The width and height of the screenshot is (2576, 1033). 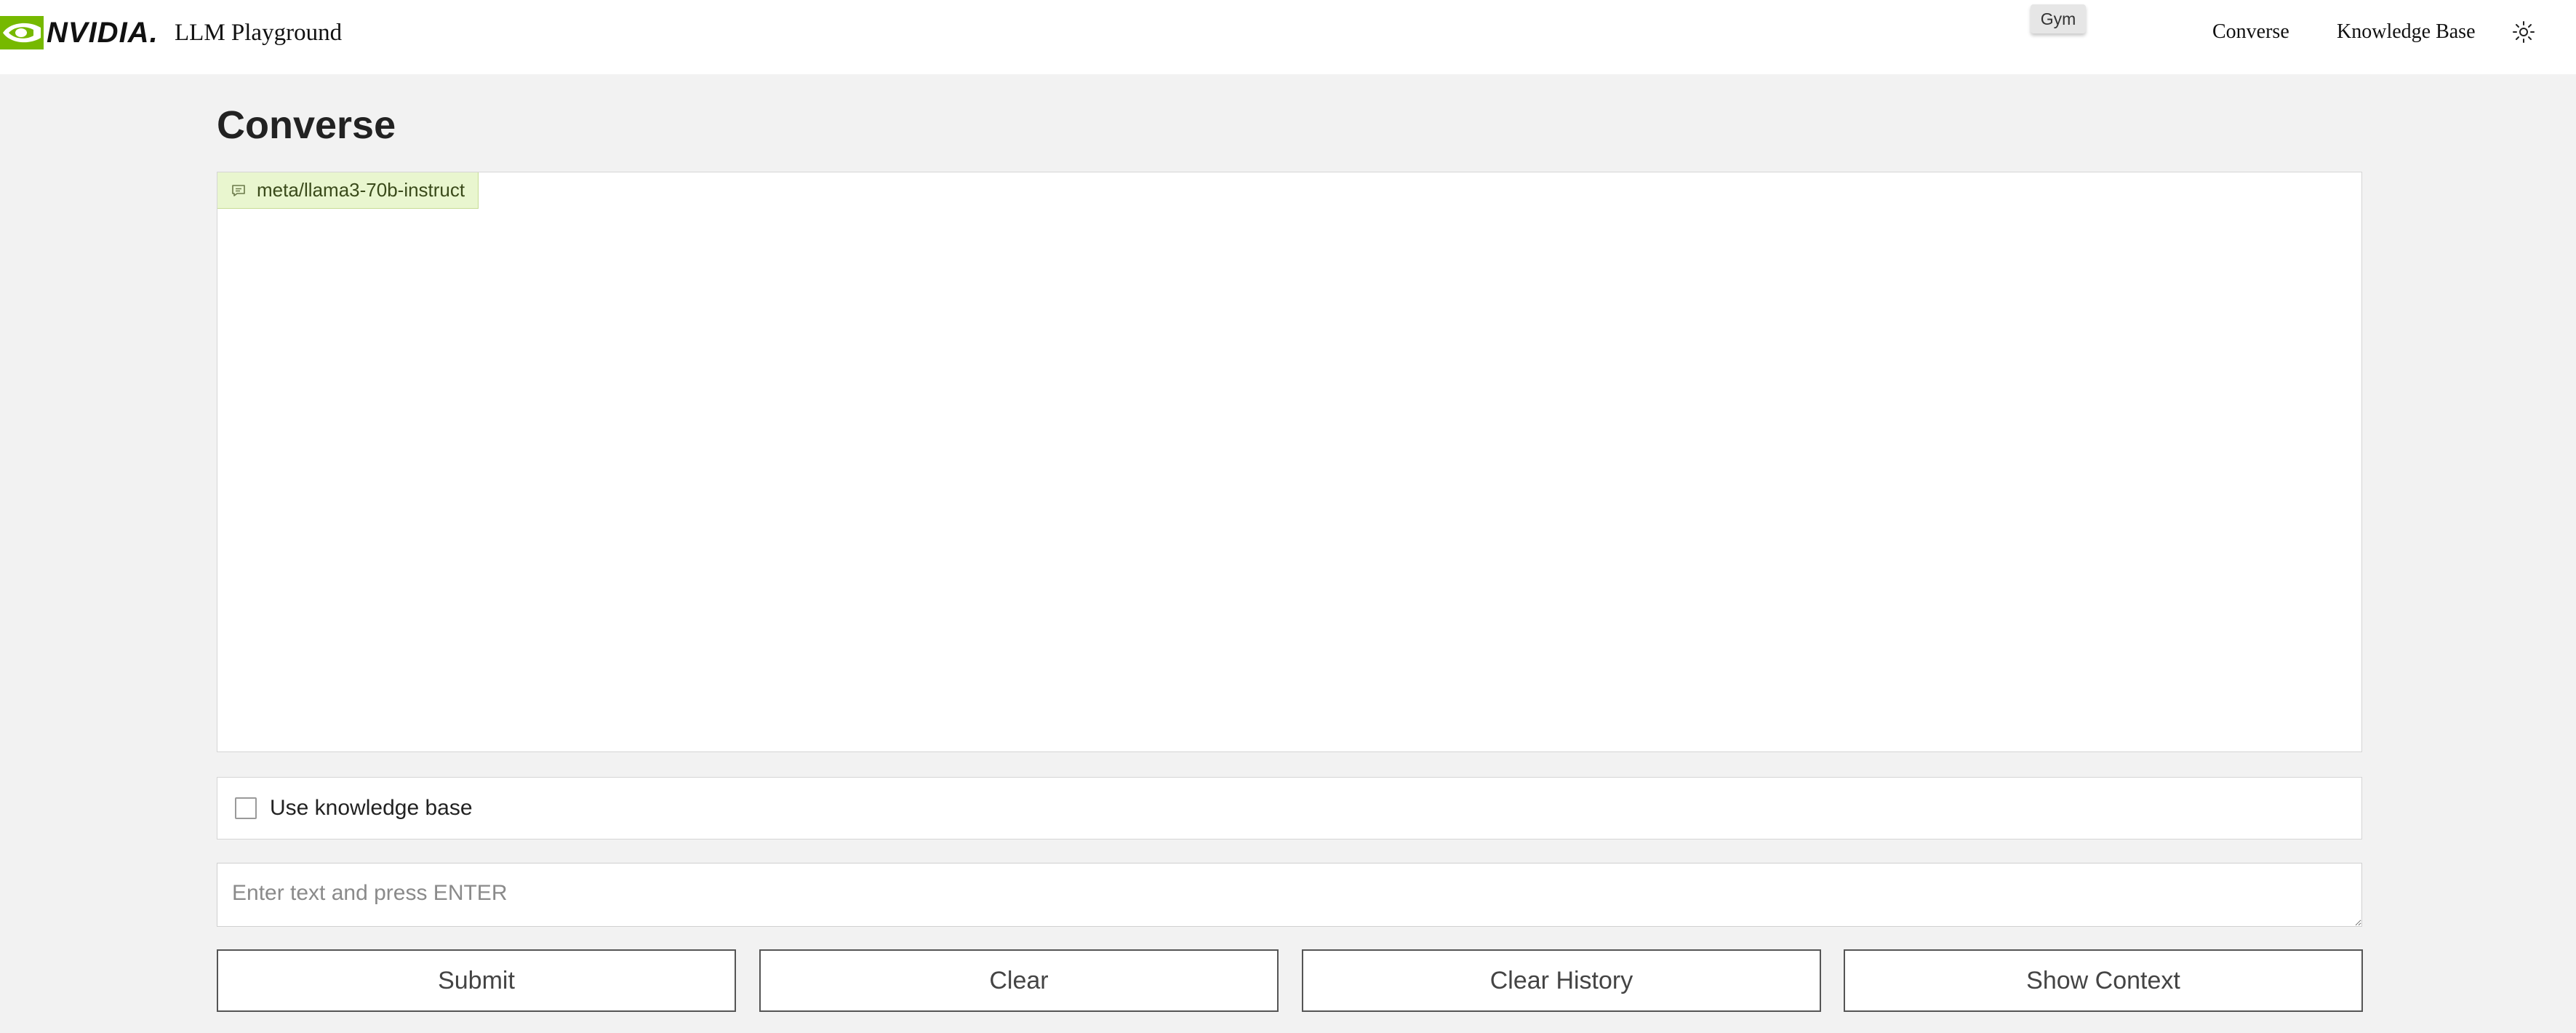 I want to click on submit-button: Submit, so click(x=476, y=980).